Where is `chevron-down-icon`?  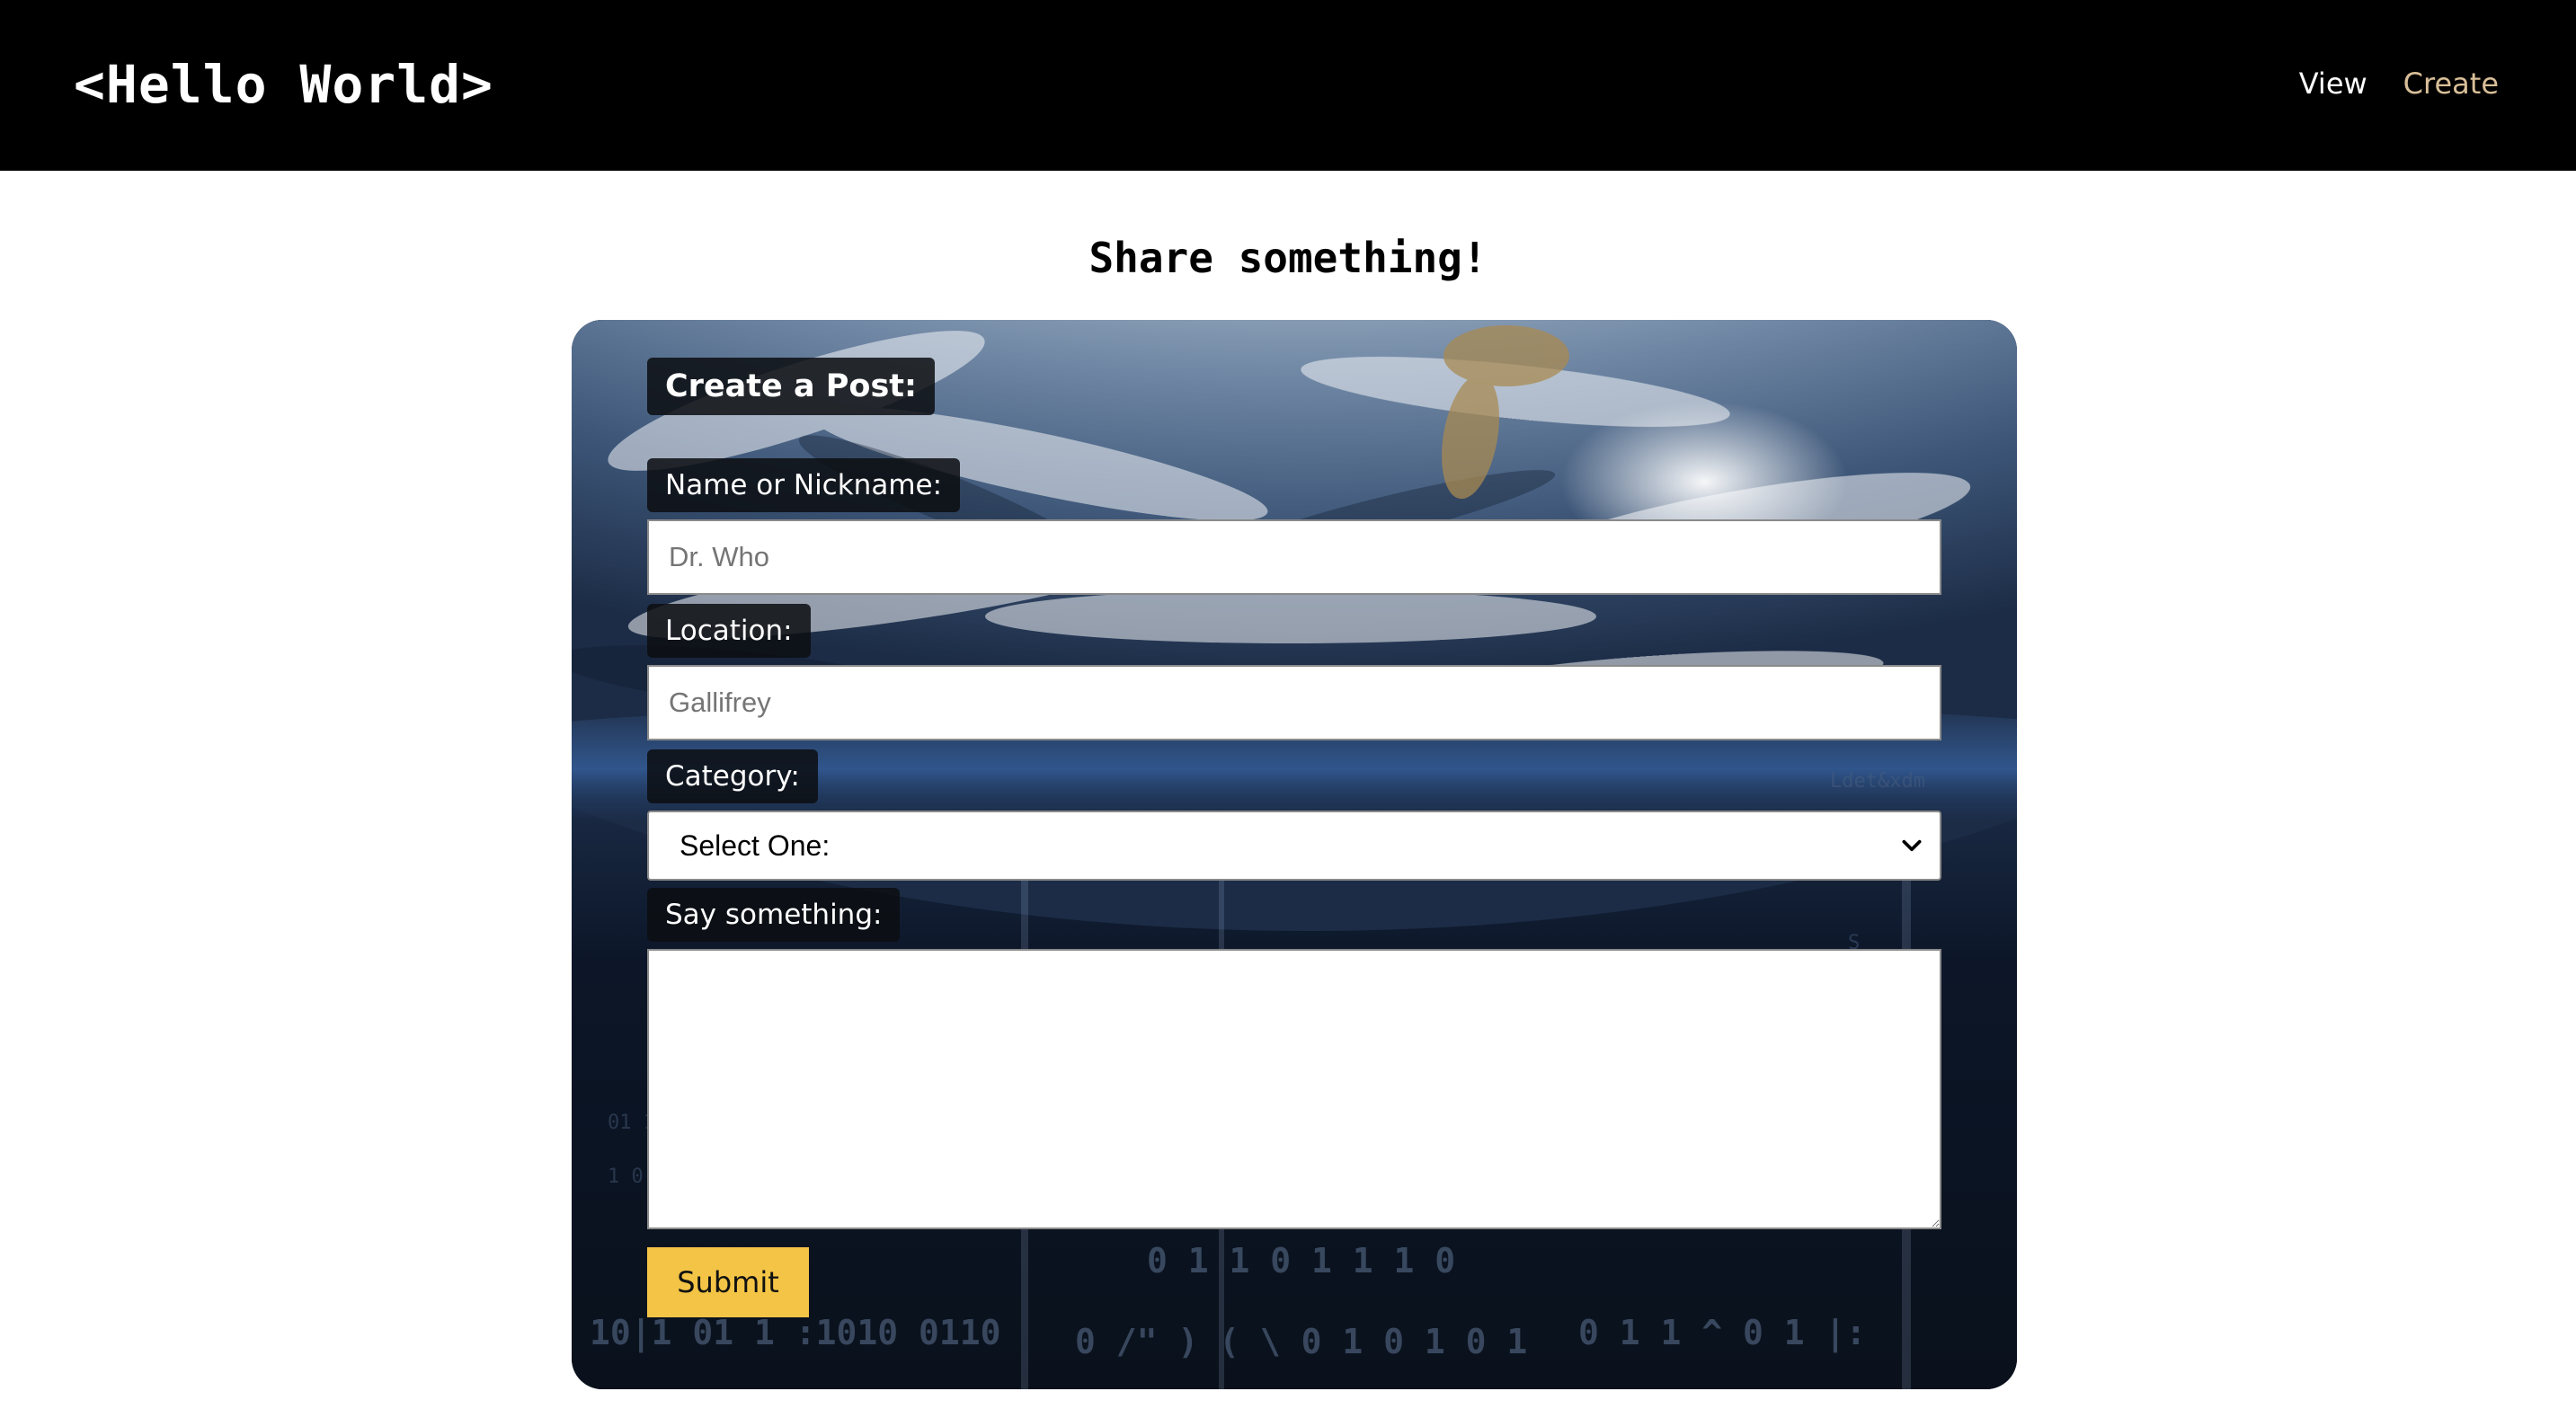 chevron-down-icon is located at coordinates (1912, 845).